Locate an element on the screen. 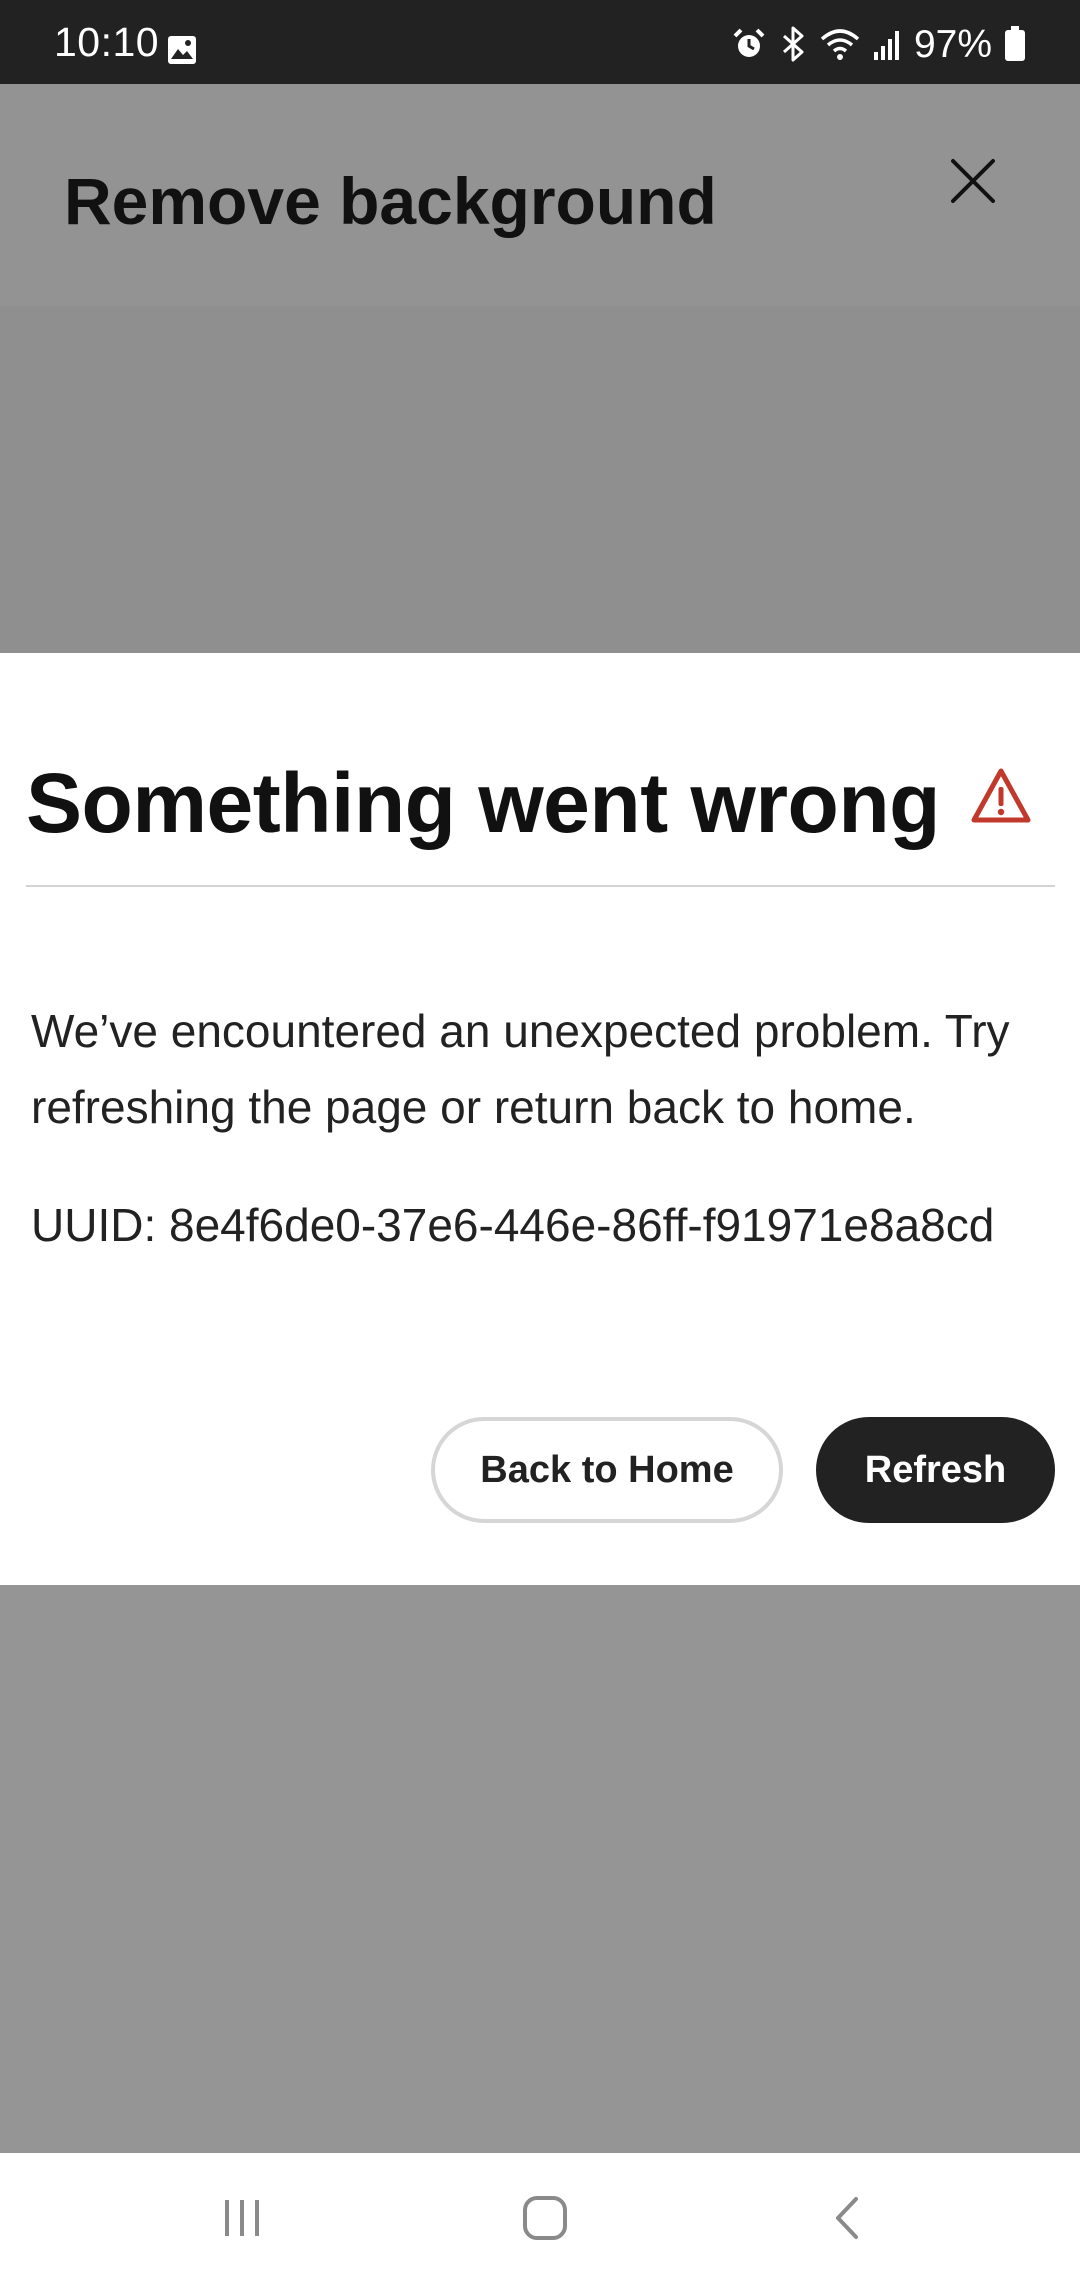 The height and width of the screenshot is (2280, 1080). dialog-divider is located at coordinates (540, 886).